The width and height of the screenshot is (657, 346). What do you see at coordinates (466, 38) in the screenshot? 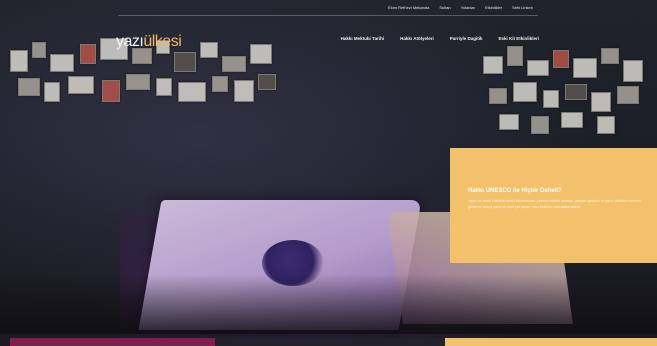
I see `nav-item-3: Parriyle Dagitik` at bounding box center [466, 38].